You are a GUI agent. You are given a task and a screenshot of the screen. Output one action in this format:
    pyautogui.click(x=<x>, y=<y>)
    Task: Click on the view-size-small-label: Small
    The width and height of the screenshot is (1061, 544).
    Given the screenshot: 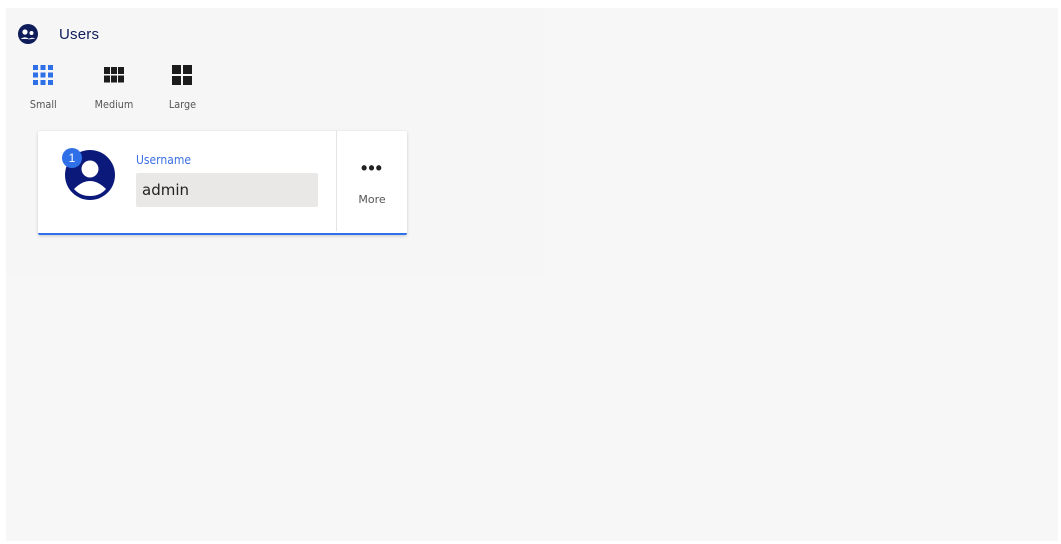 What is the action you would take?
    pyautogui.click(x=43, y=104)
    